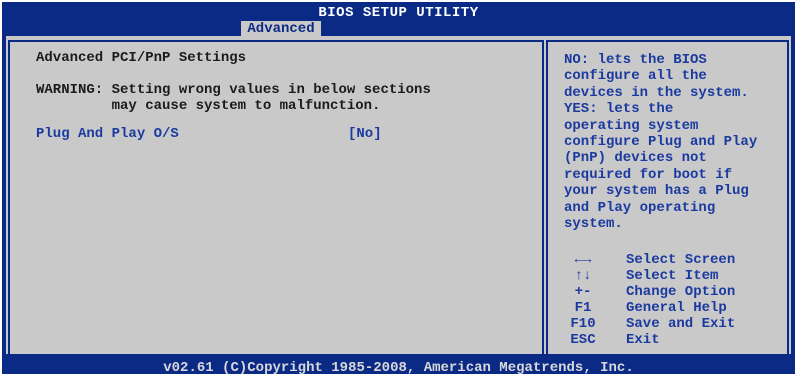  What do you see at coordinates (583, 308) in the screenshot?
I see `key-f1: F1` at bounding box center [583, 308].